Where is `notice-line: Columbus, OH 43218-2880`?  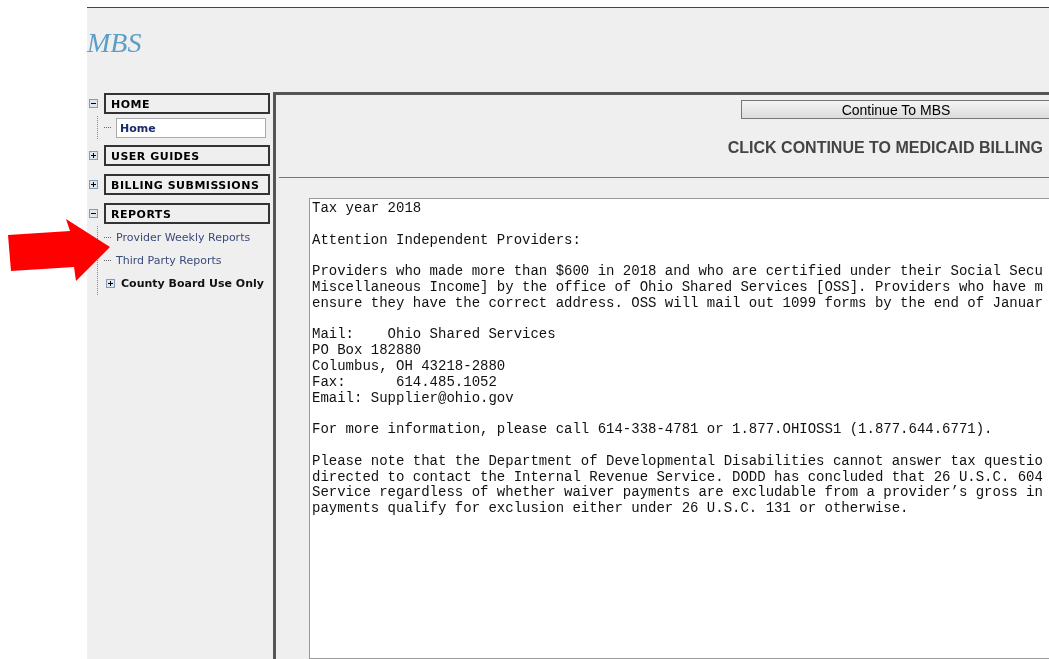 notice-line: Columbus, OH 43218-2880 is located at coordinates (409, 366).